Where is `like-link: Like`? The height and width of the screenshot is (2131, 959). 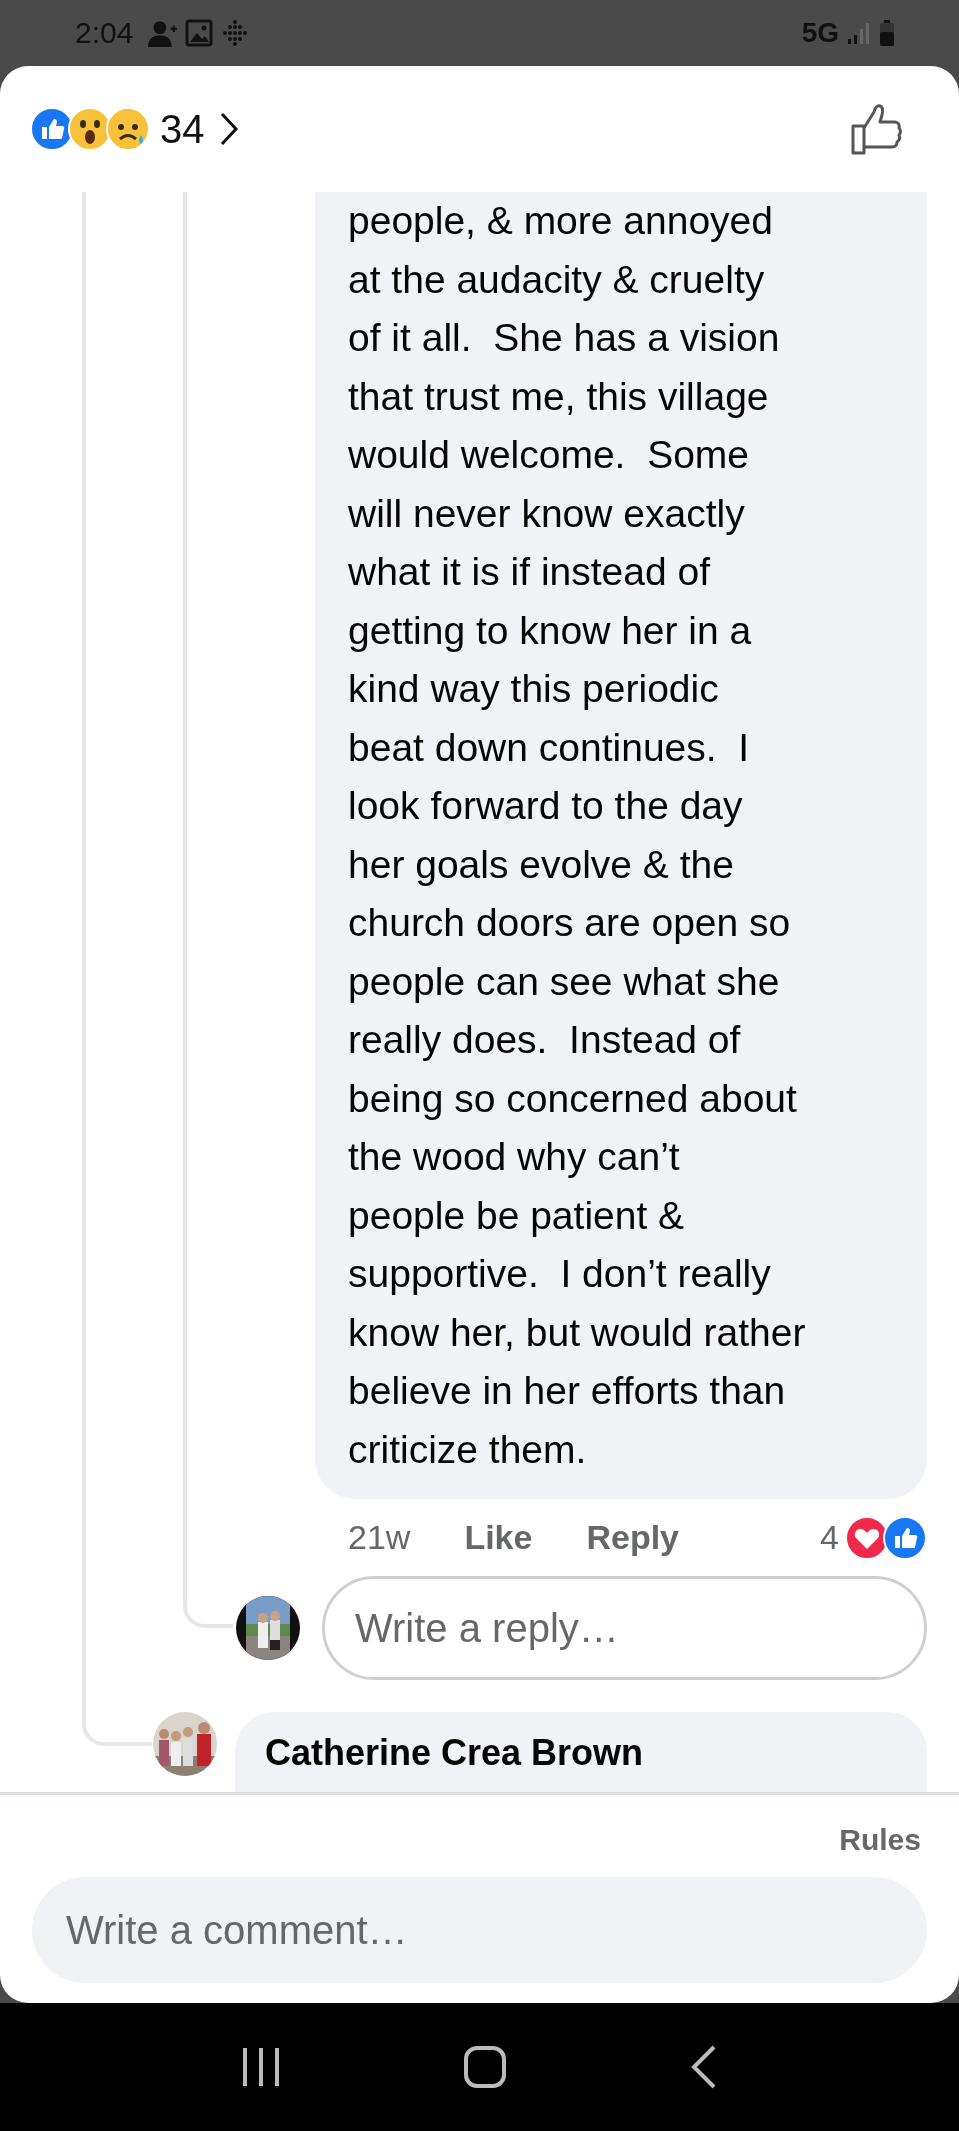 like-link: Like is located at coordinates (498, 1537).